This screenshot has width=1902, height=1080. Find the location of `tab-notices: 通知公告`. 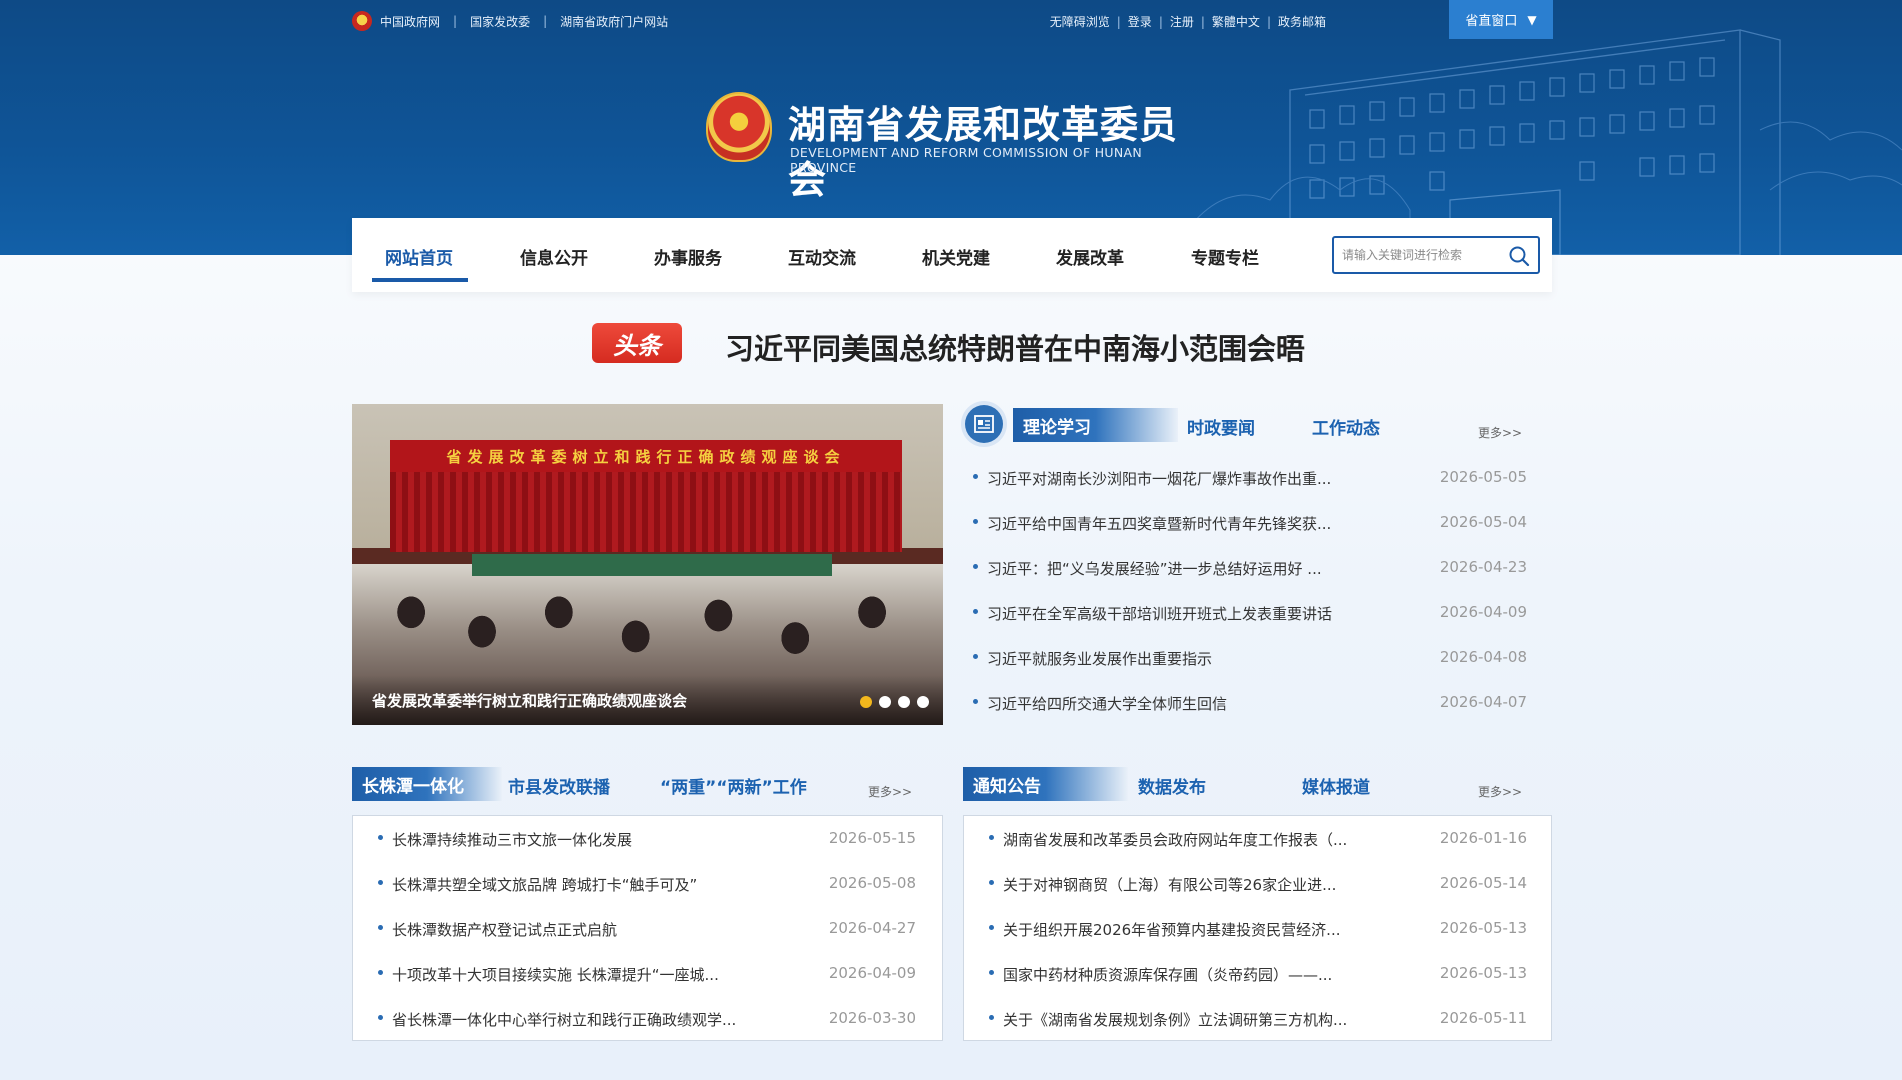

tab-notices: 通知公告 is located at coordinates (1045, 784).